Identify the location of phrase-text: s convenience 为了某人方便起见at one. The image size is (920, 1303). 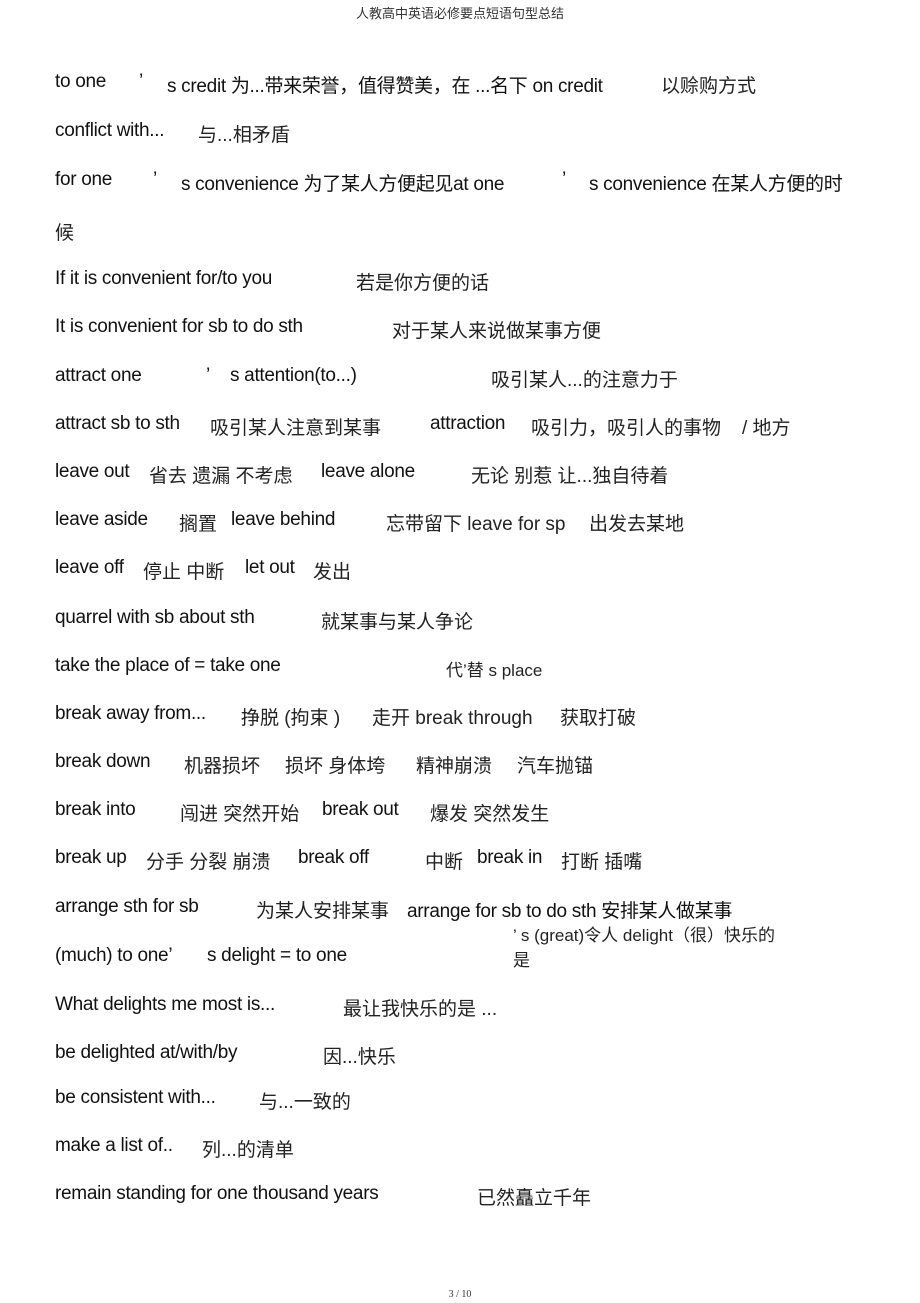
(343, 184).